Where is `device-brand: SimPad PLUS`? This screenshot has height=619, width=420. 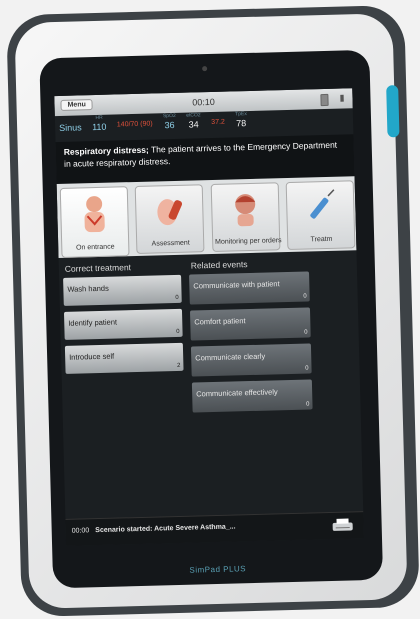 device-brand: SimPad PLUS is located at coordinates (218, 569).